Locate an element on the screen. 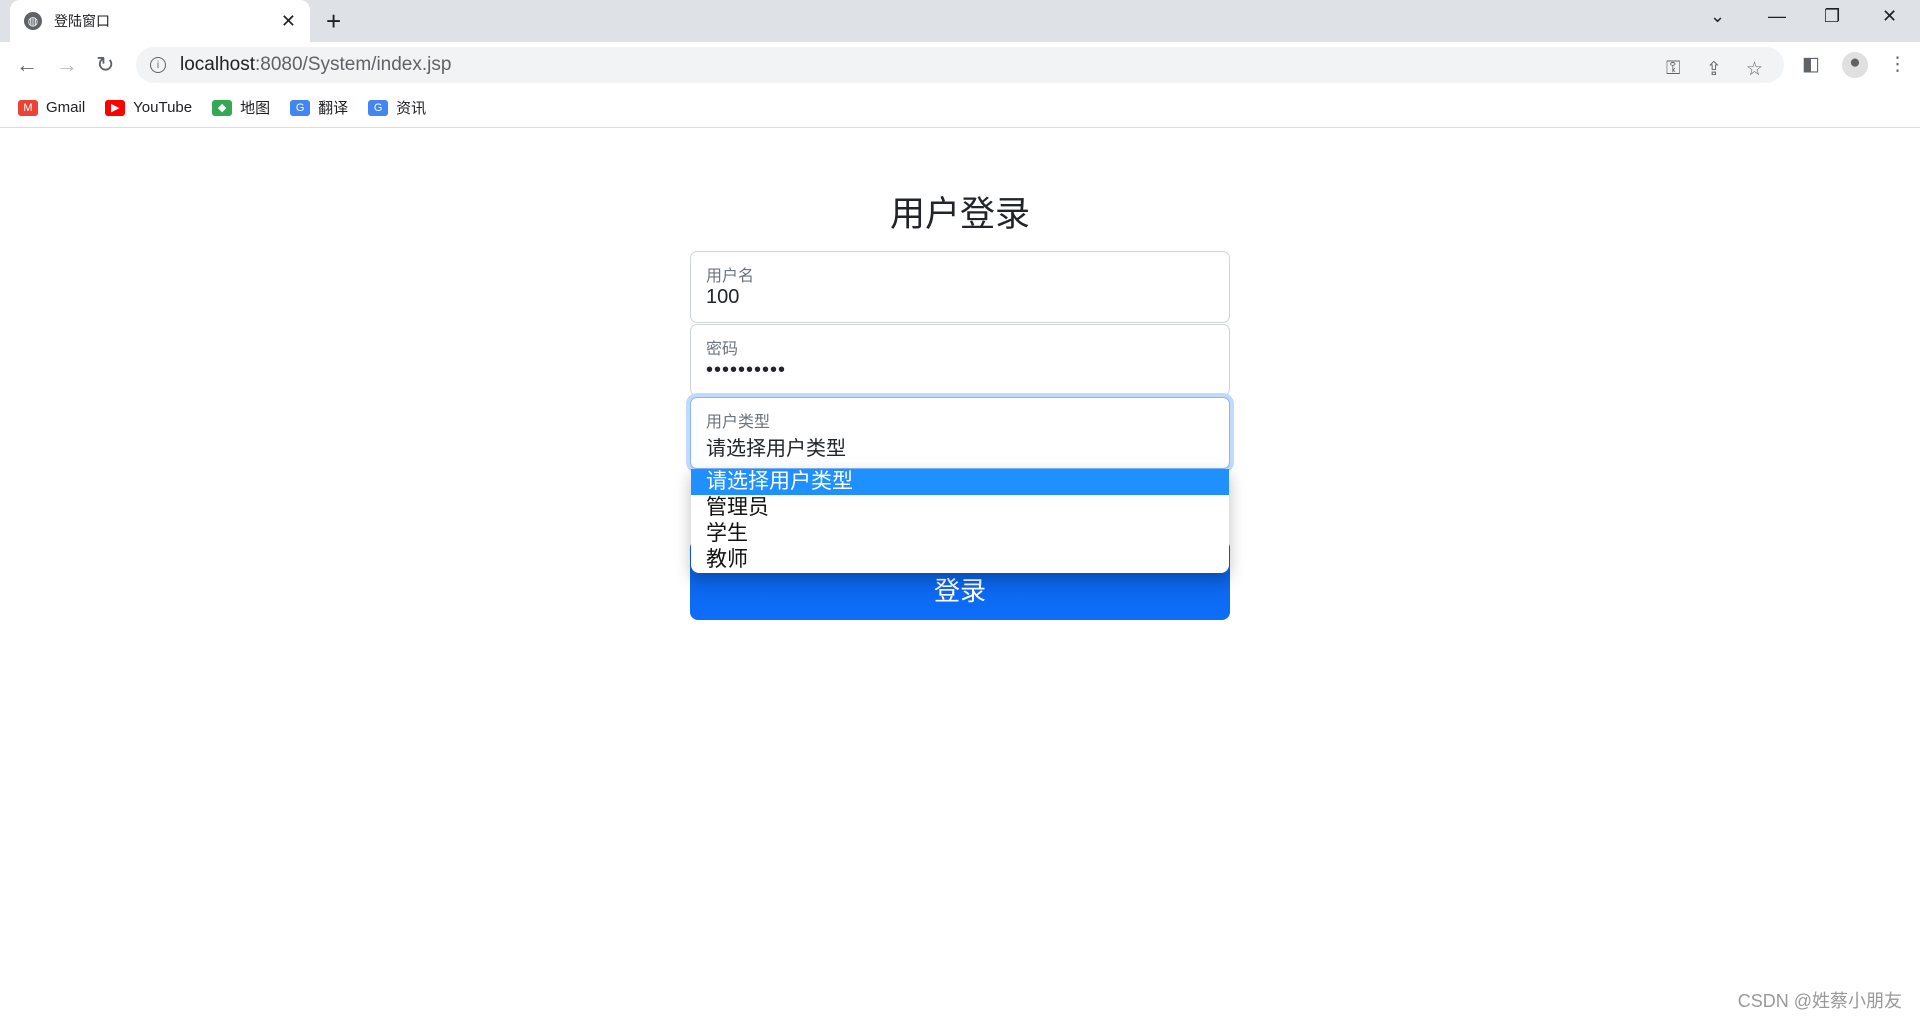 This screenshot has width=1920, height=1021. option-student: 学生 is located at coordinates (960, 534).